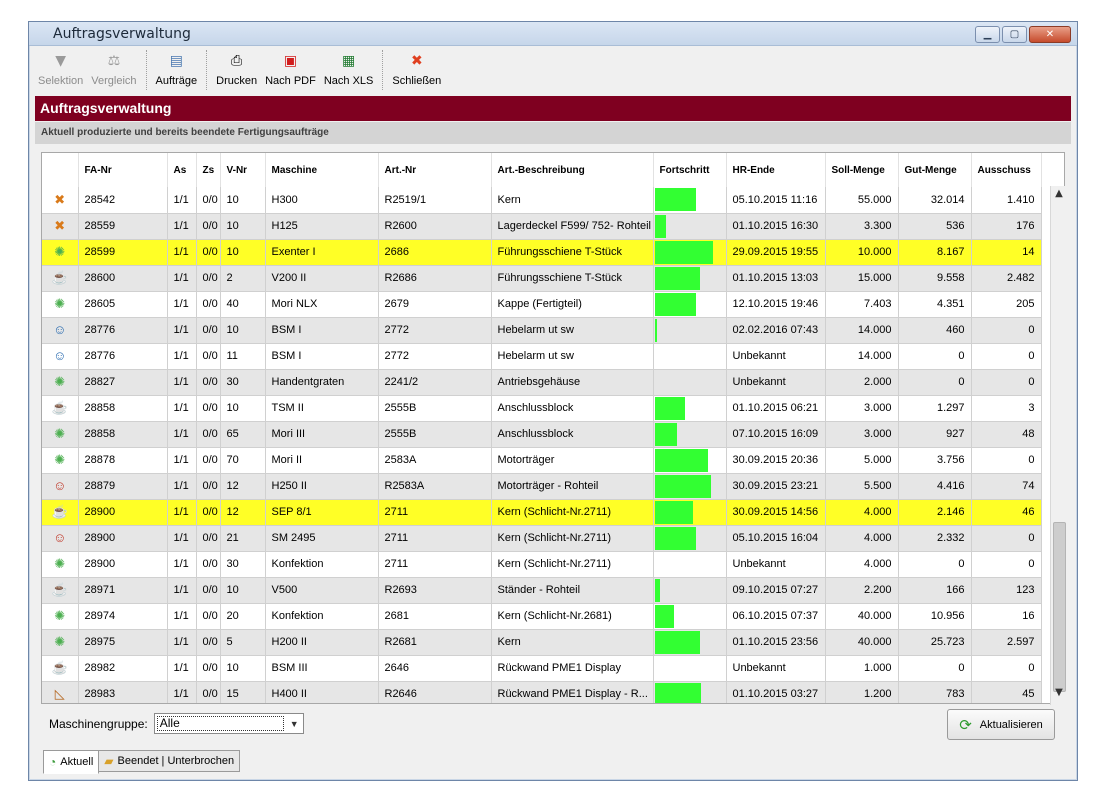  Describe the element at coordinates (862, 382) in the screenshot. I see `target-quantity-cell: 2.000` at that location.